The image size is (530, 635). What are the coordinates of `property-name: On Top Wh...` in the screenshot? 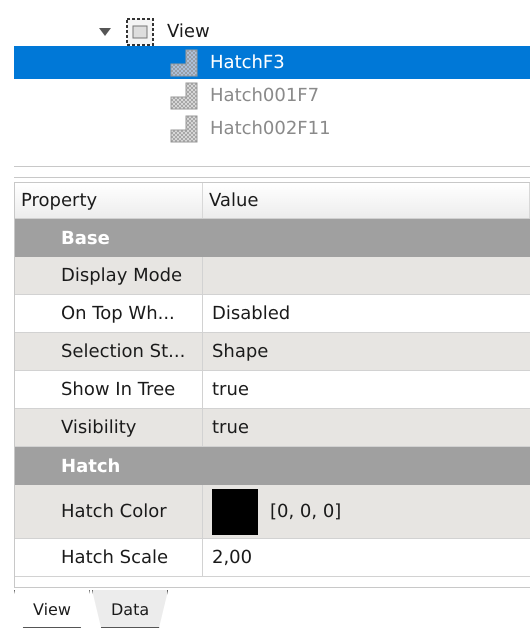 It's located at (109, 313).